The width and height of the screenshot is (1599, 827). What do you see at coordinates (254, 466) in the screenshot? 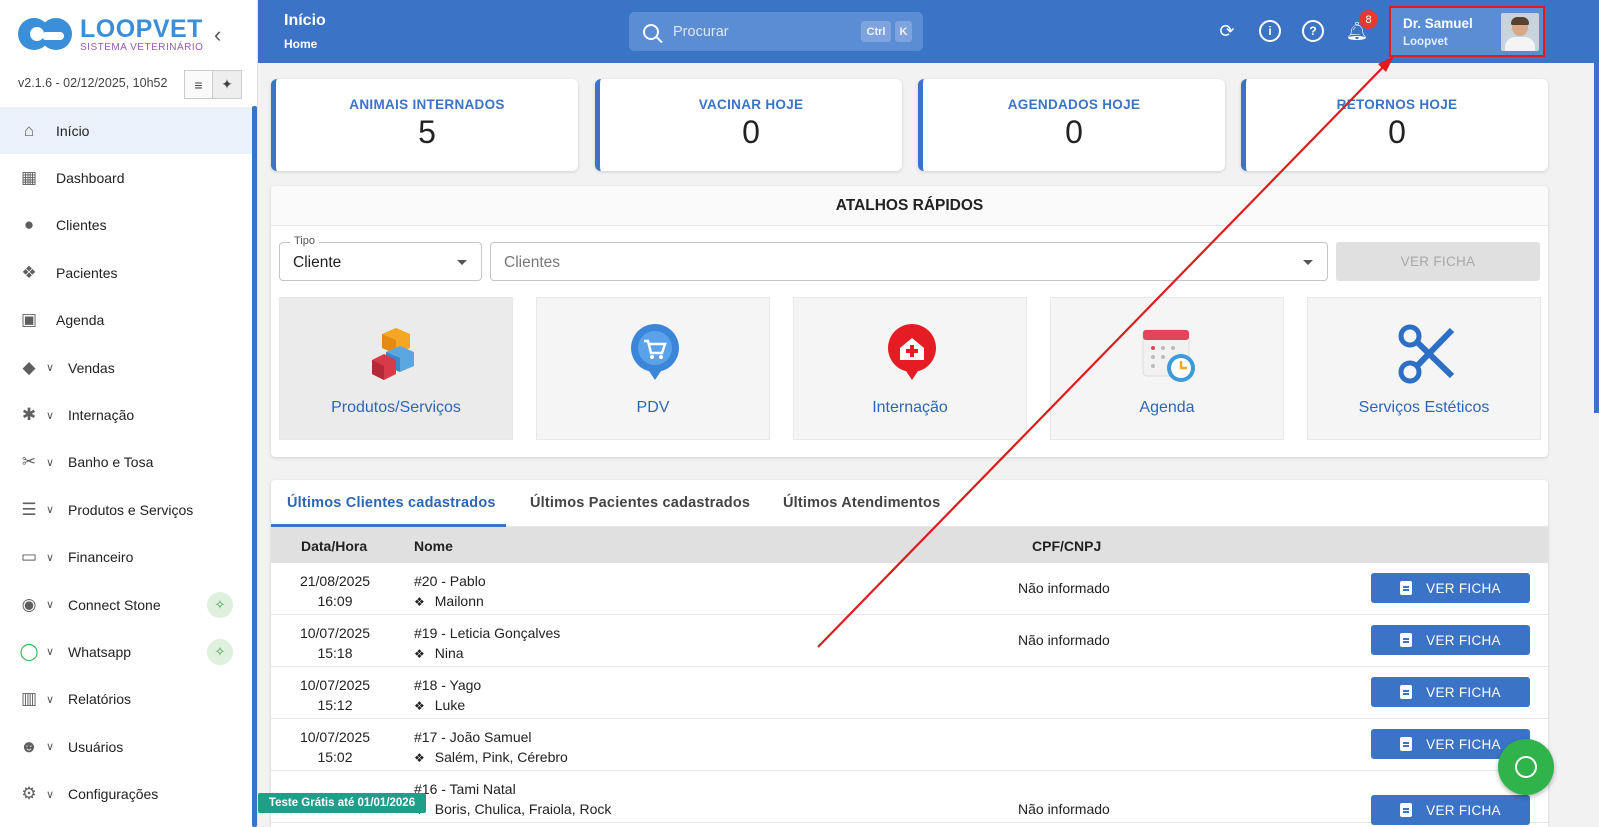
I see `sidebar-scrollbar` at bounding box center [254, 466].